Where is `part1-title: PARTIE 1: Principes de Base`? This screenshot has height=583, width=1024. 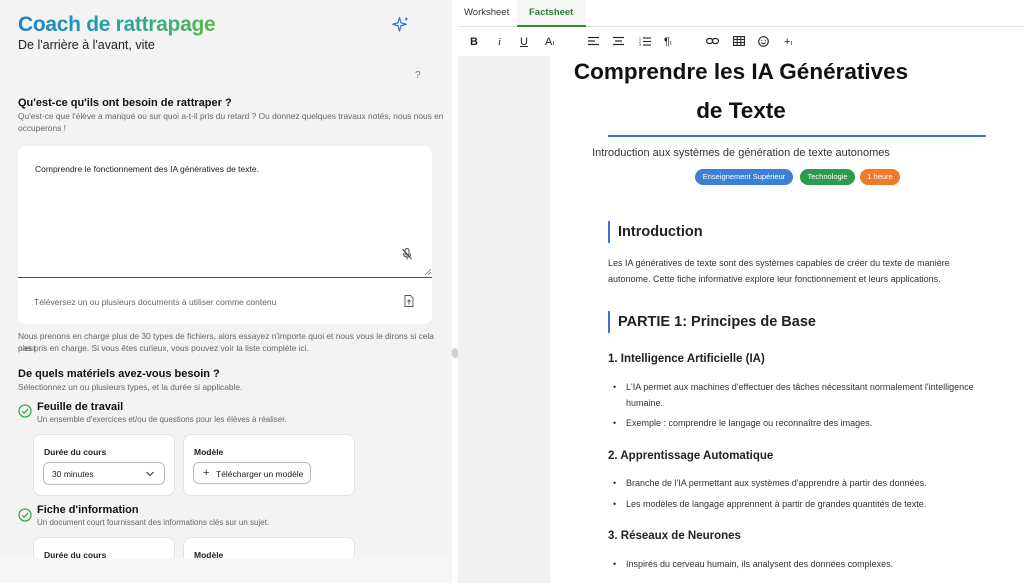 part1-title: PARTIE 1: Principes de Base is located at coordinates (717, 322).